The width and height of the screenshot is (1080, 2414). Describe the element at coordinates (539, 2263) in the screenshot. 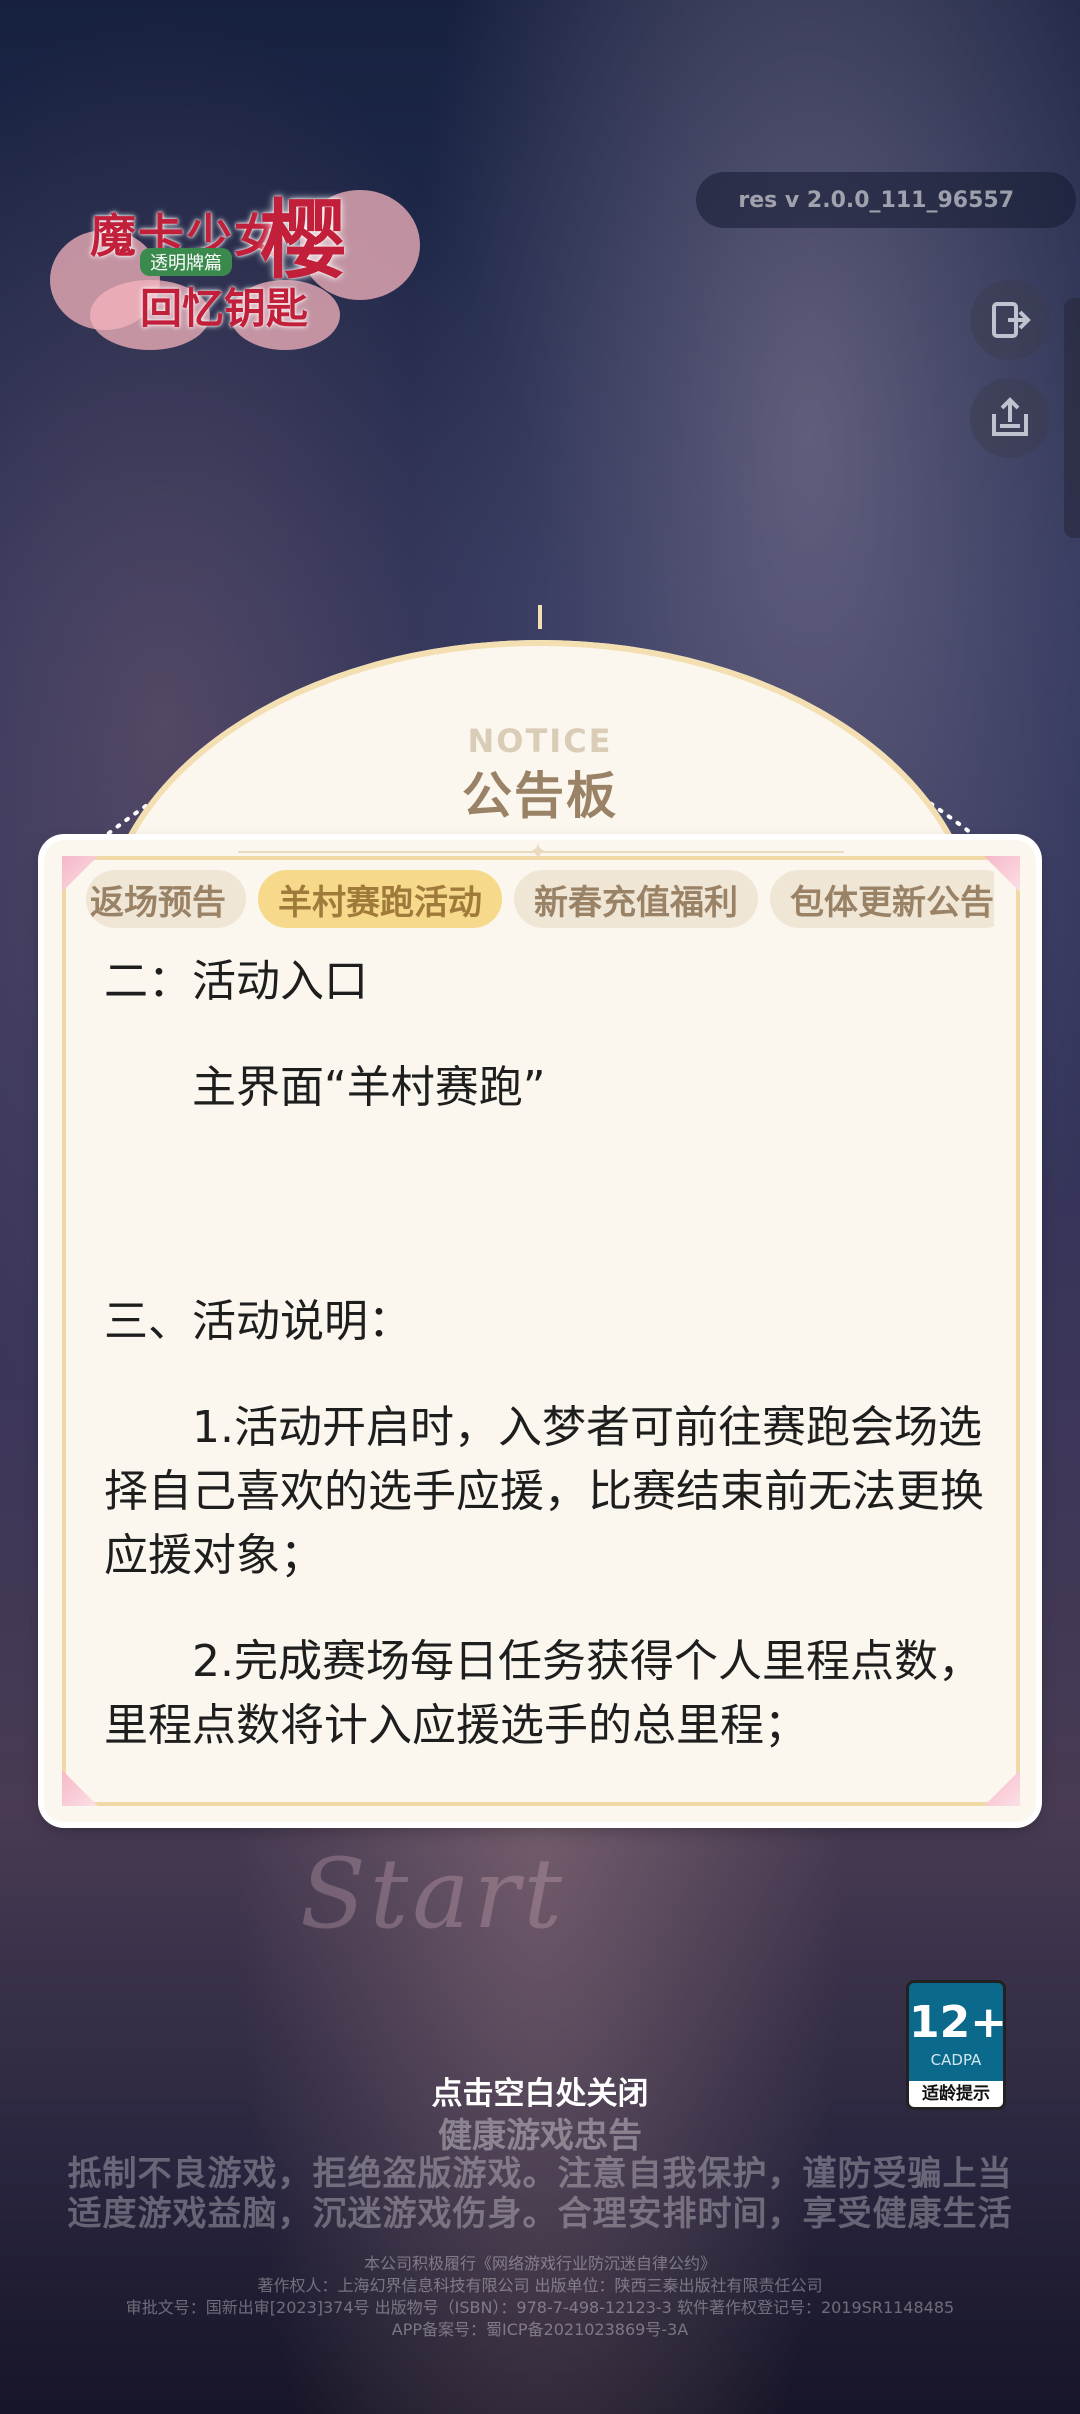

I see `legal-line: 本公司积极履行《网络游戏行业防沉迷自律公约》` at that location.